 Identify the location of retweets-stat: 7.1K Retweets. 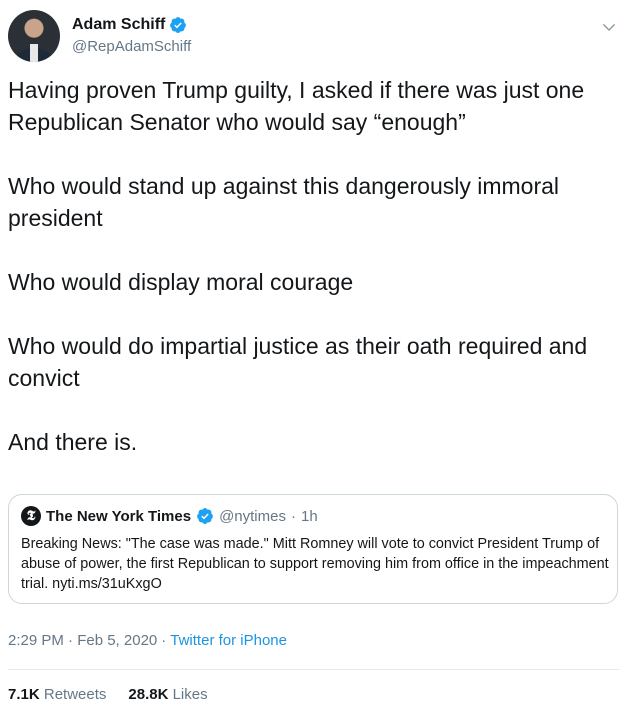
(57, 694).